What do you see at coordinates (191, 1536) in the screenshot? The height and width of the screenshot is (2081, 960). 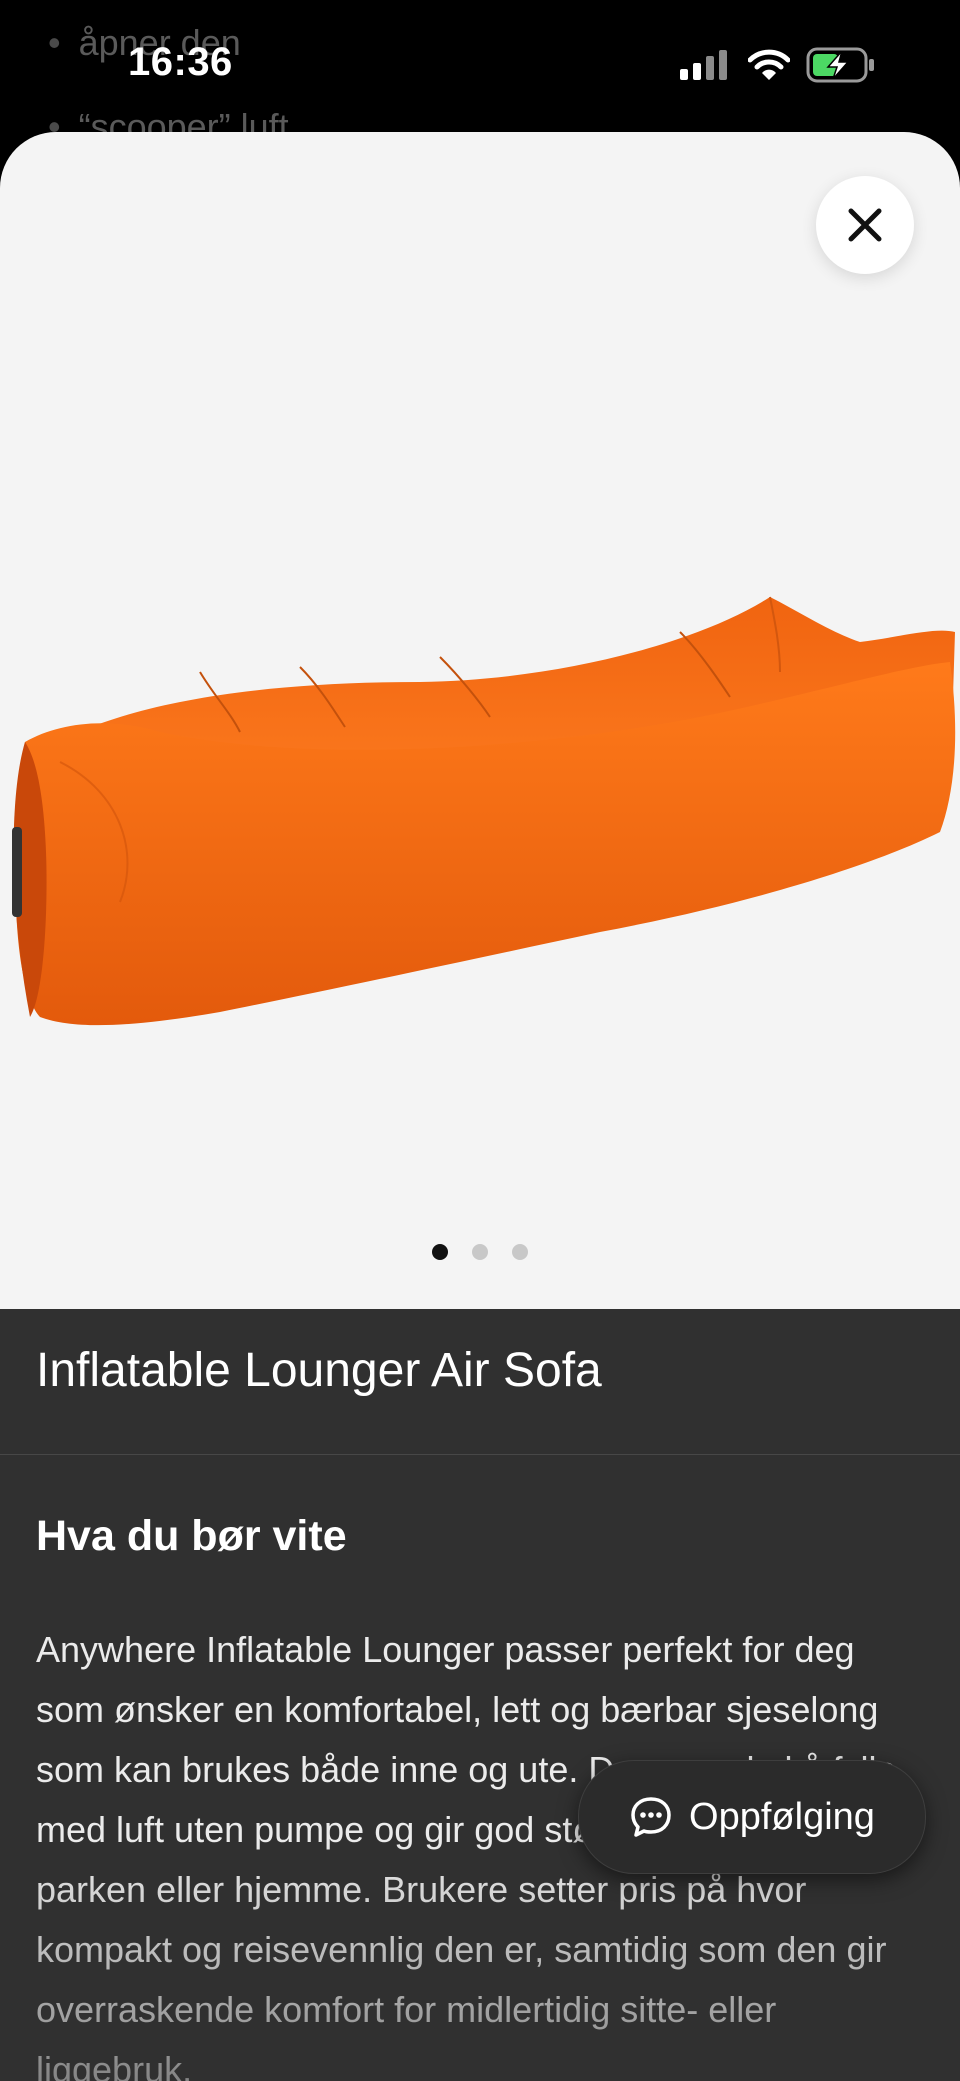 I see `section-heading: Hva du bør vite` at bounding box center [191, 1536].